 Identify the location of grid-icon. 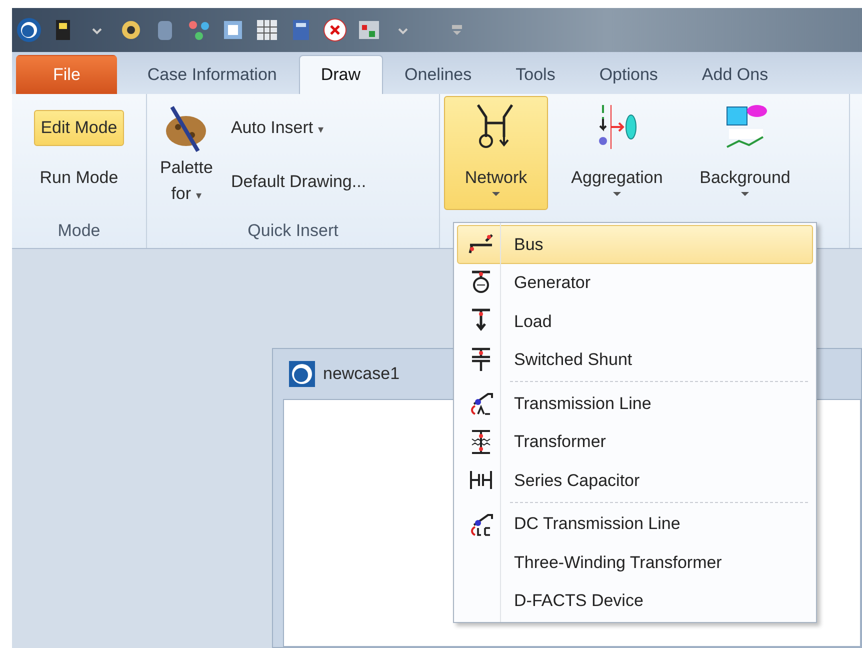
(267, 30).